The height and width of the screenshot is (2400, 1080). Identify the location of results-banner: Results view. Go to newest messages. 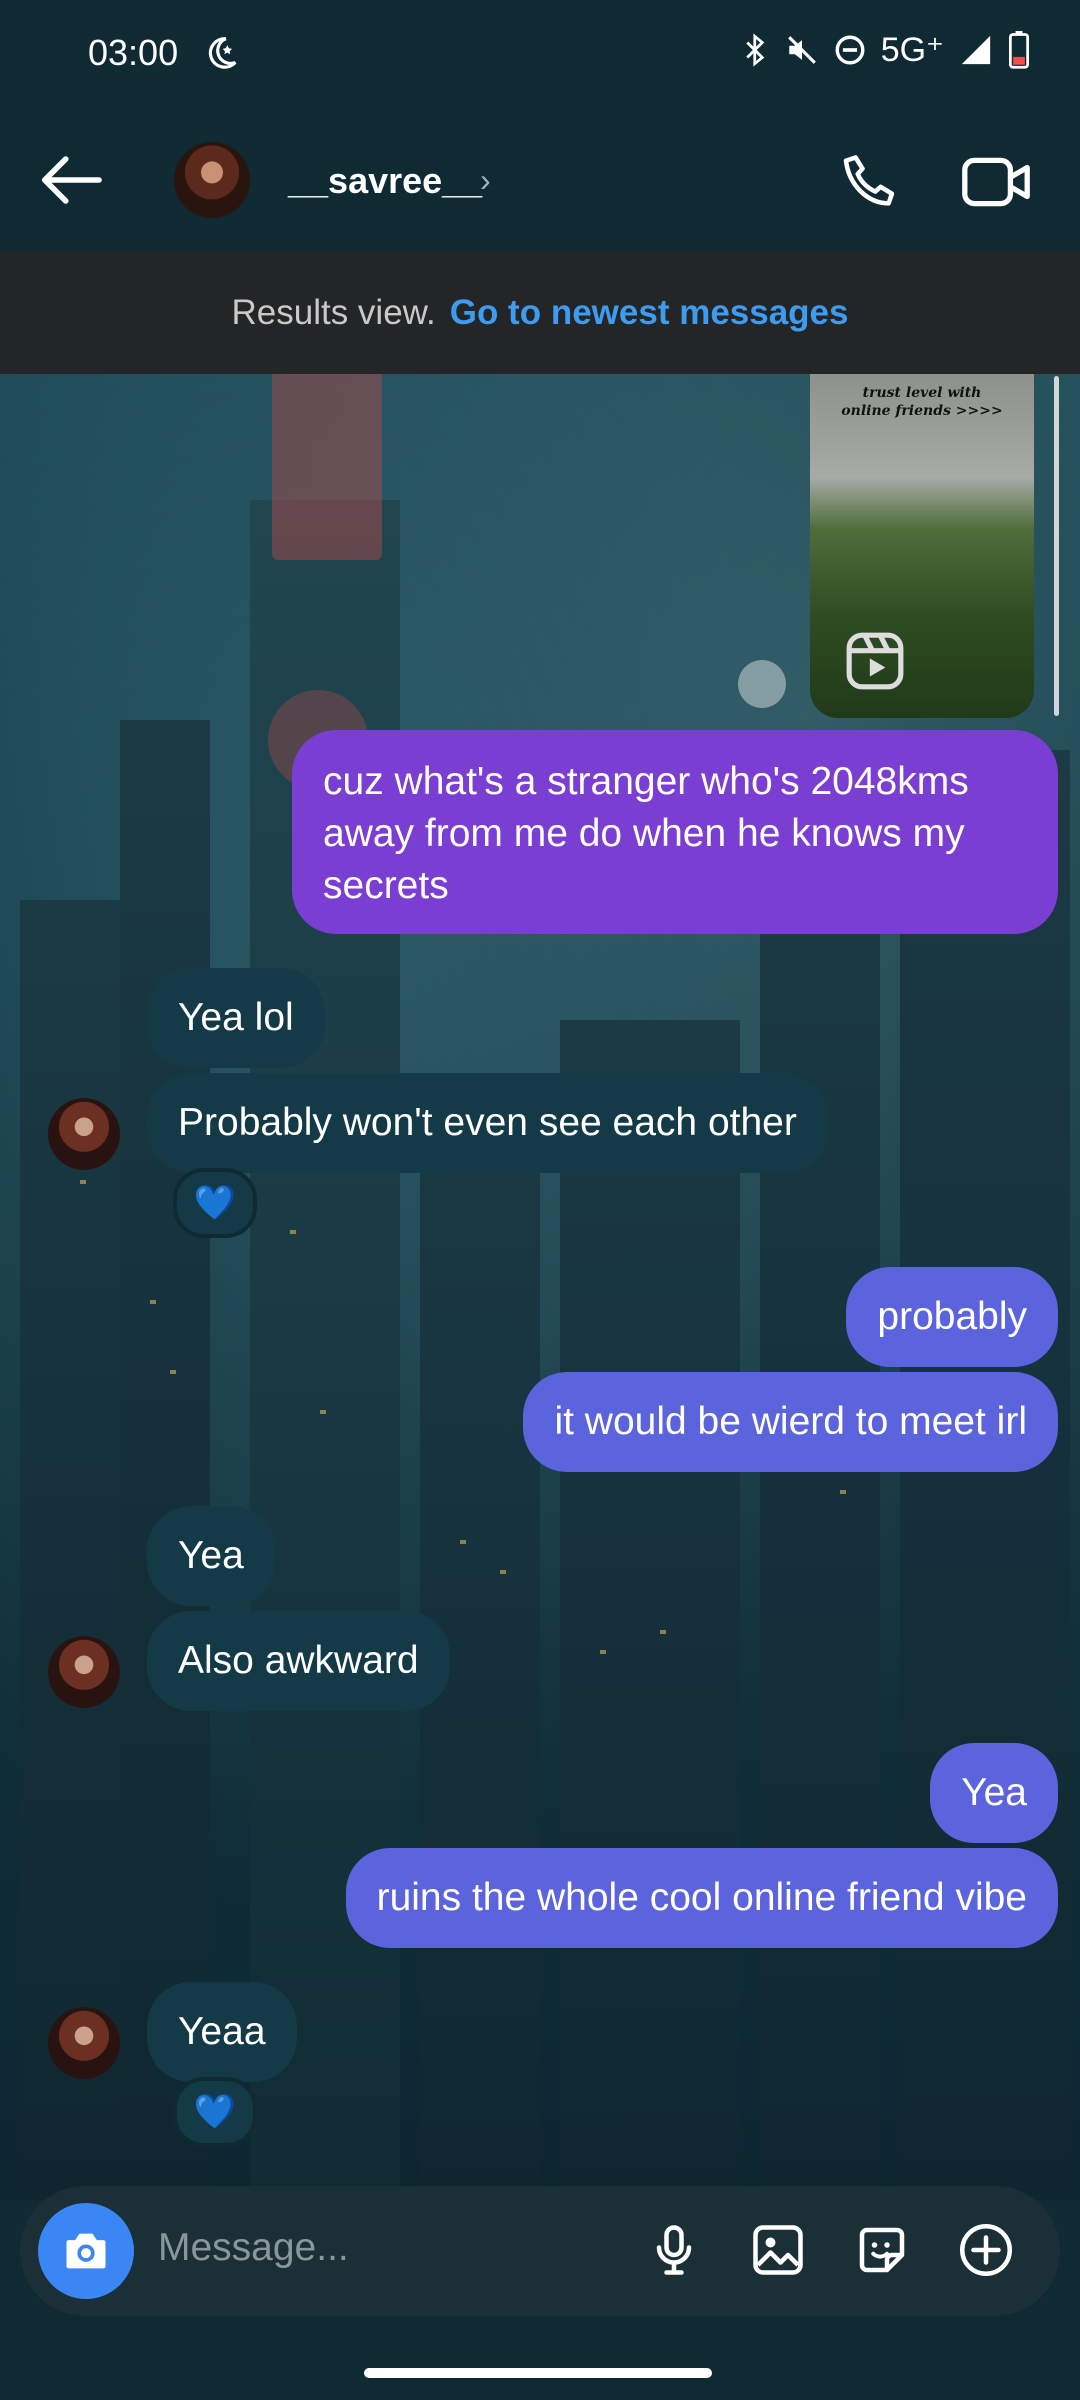
(540, 313).